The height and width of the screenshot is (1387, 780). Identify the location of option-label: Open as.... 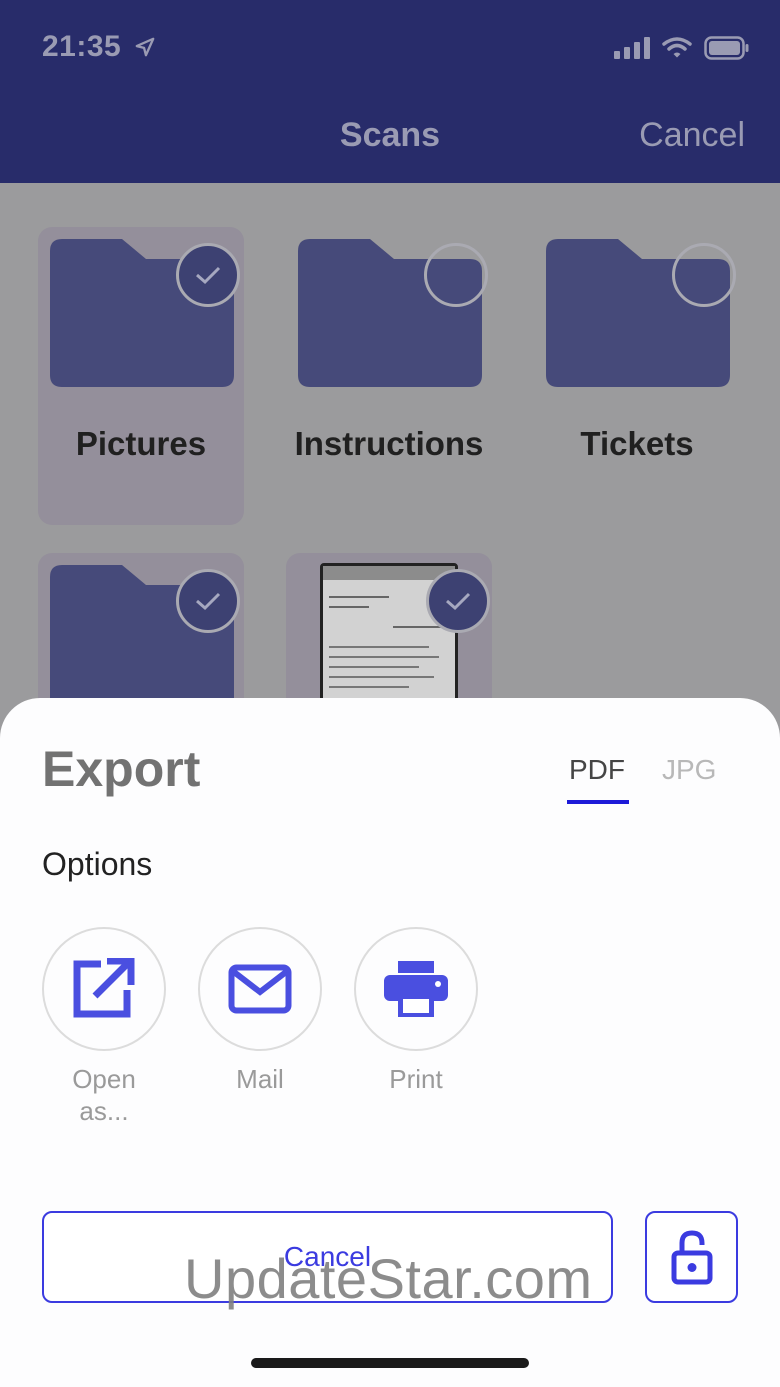
(104, 1095).